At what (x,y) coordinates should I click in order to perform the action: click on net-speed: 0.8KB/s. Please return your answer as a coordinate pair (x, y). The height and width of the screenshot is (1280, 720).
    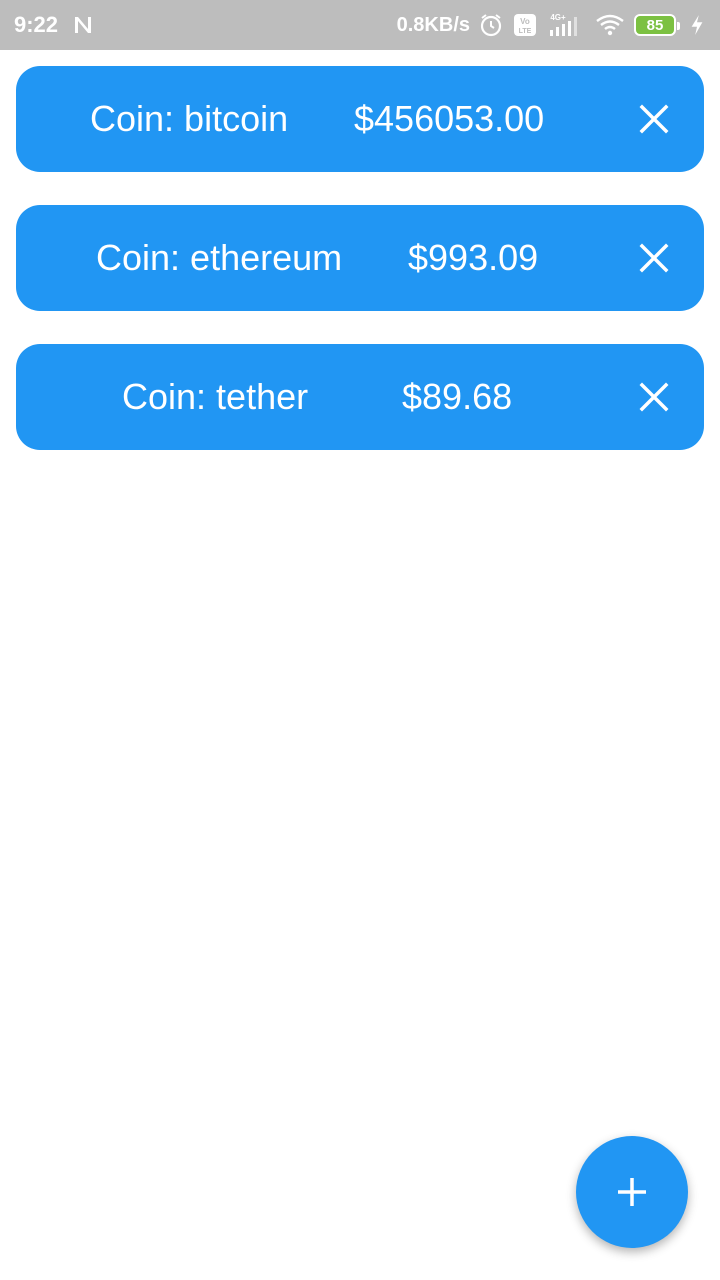
    Looking at the image, I should click on (433, 24).